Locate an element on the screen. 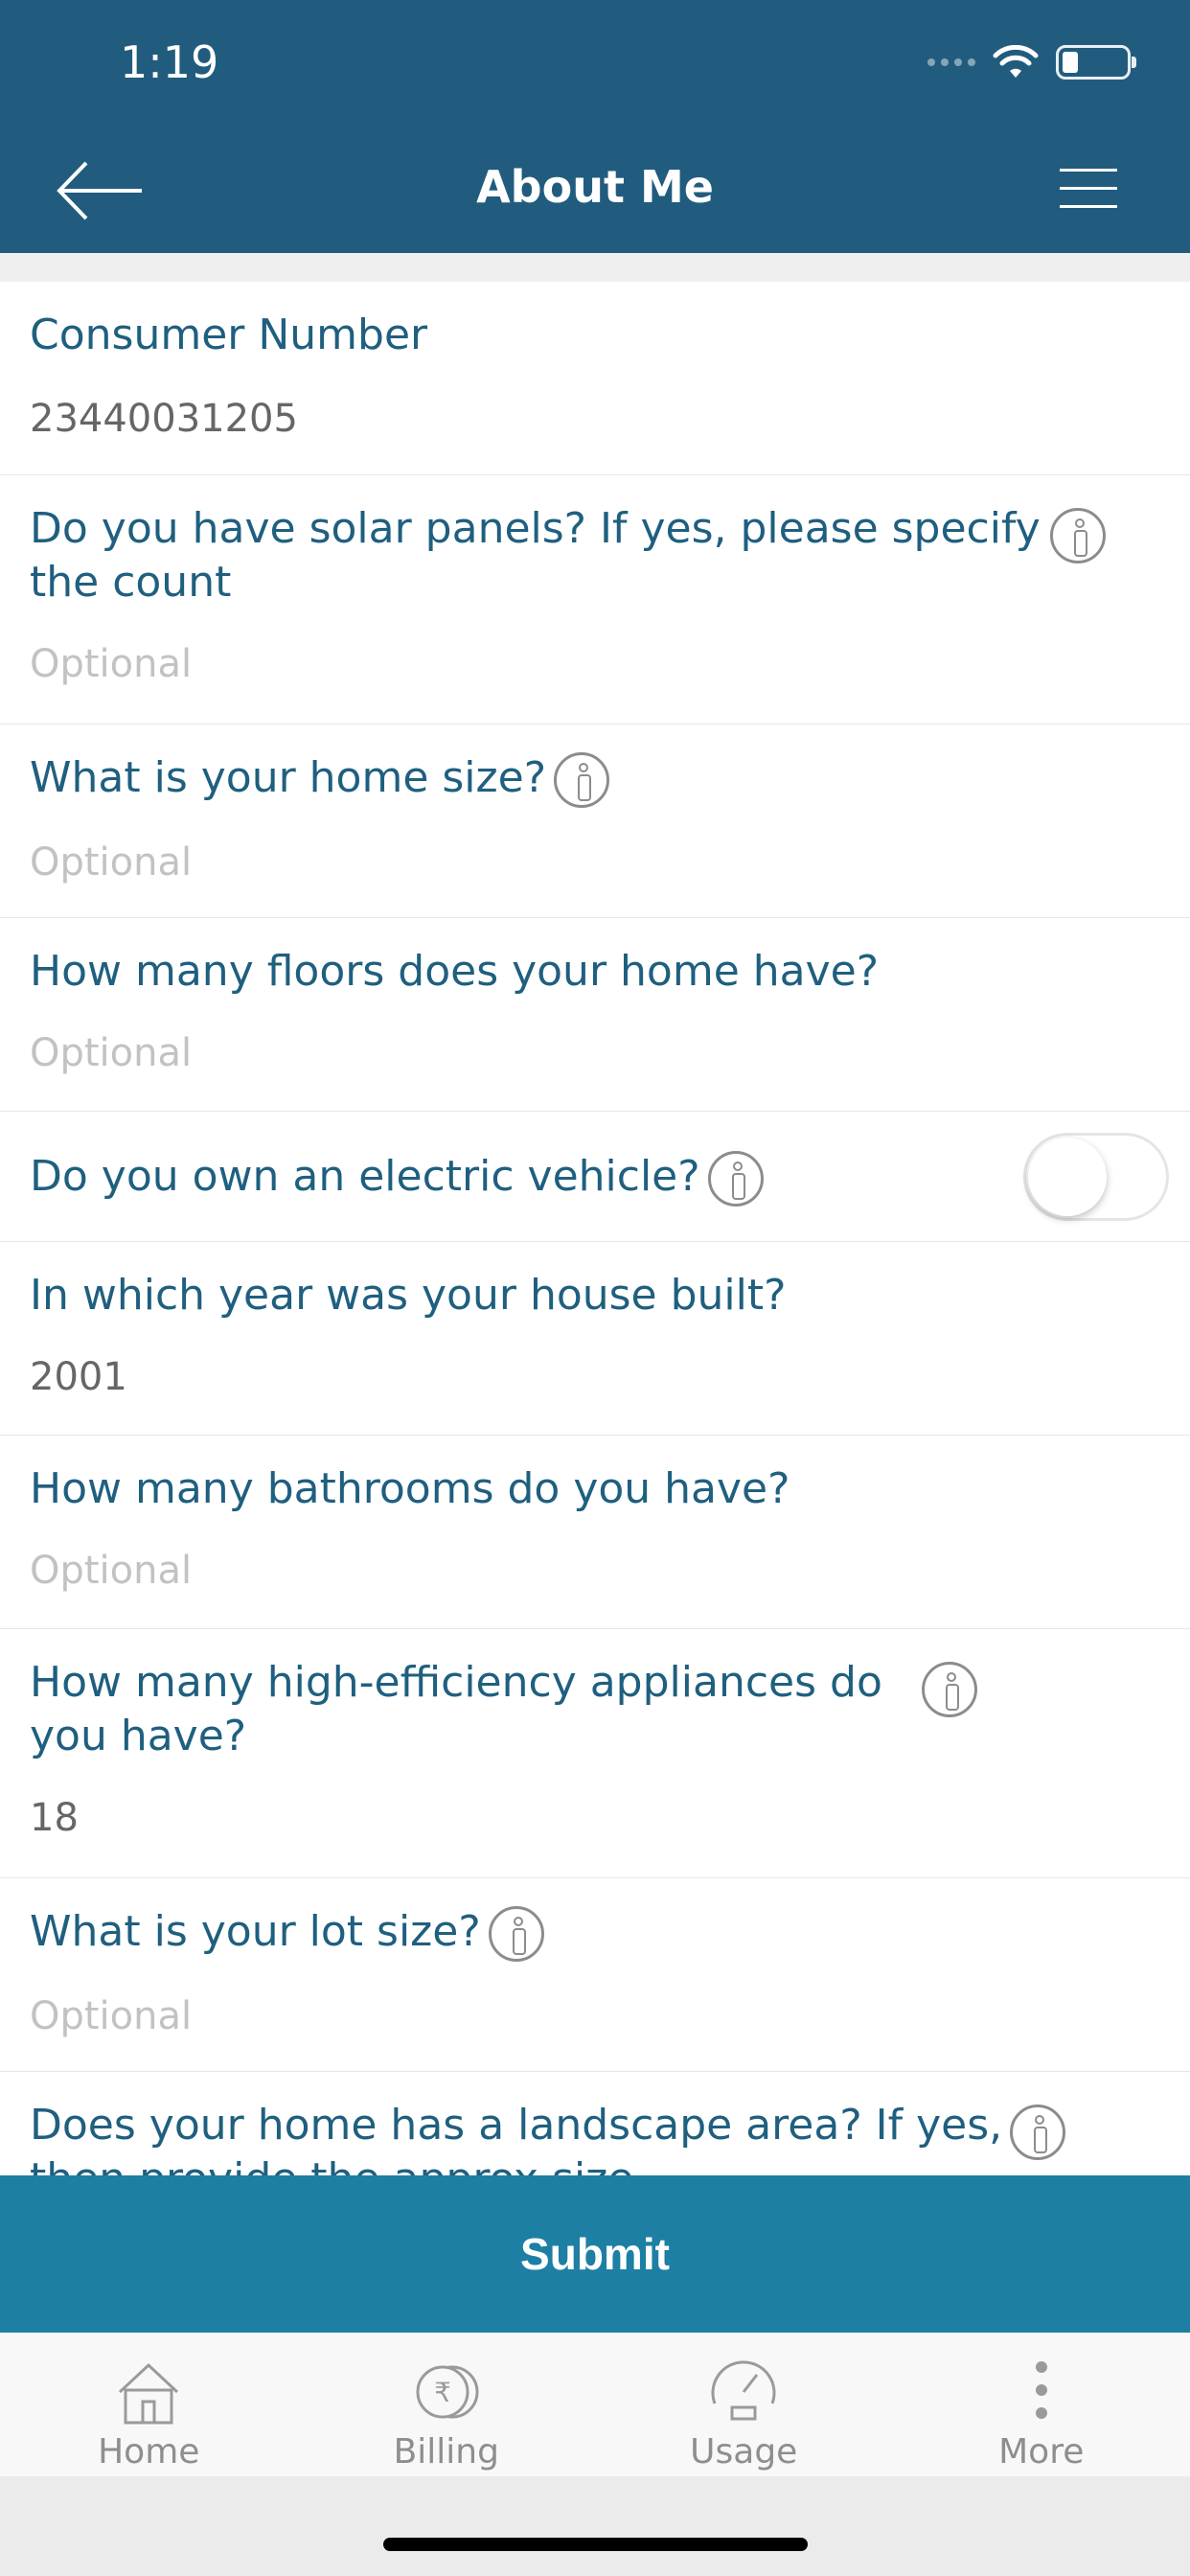  field-label: How many bathrooms do you have? is located at coordinates (410, 1488).